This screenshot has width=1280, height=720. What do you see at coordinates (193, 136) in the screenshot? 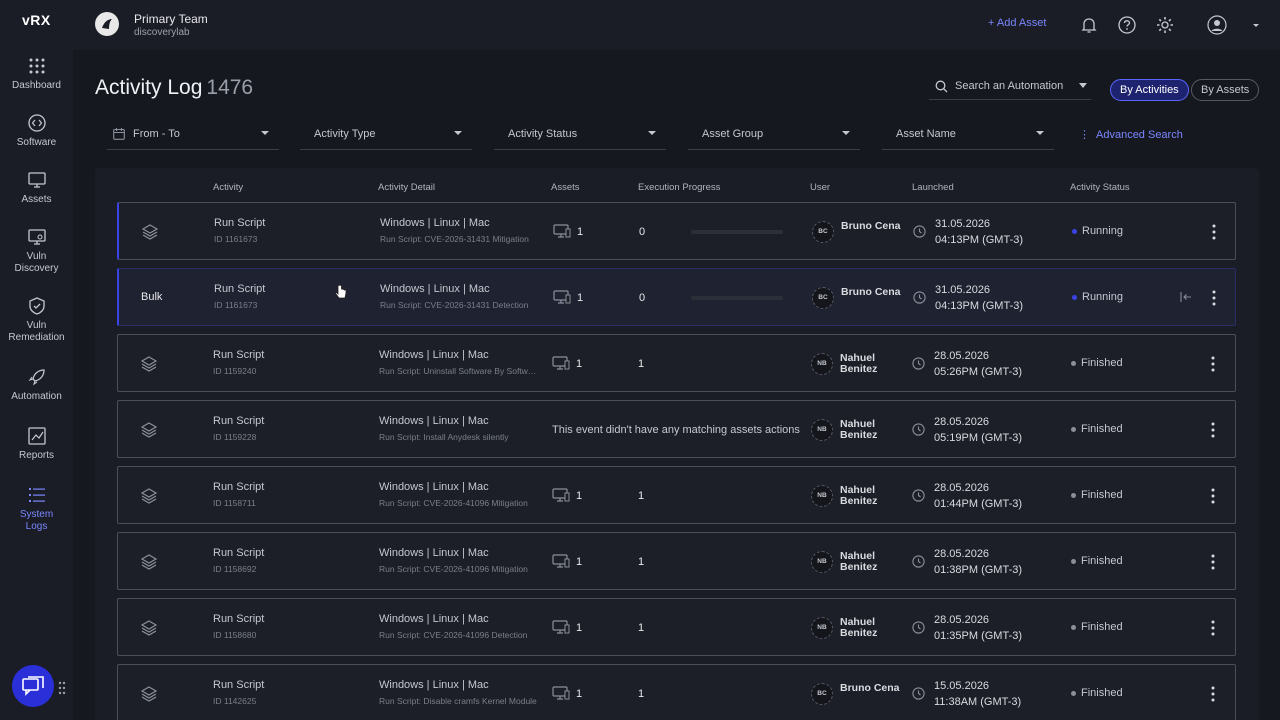
I see `date-range-filter: From - To` at bounding box center [193, 136].